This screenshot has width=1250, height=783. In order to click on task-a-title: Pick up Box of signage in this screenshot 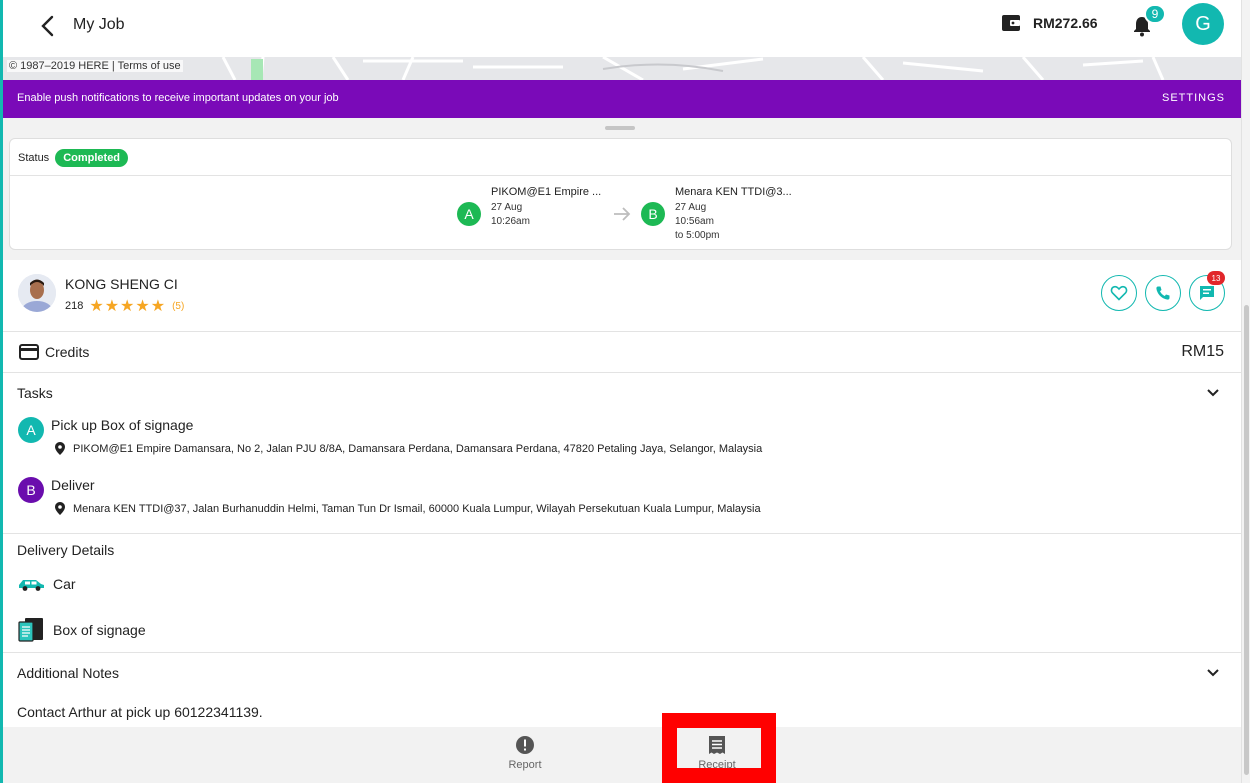, I will do `click(122, 425)`.